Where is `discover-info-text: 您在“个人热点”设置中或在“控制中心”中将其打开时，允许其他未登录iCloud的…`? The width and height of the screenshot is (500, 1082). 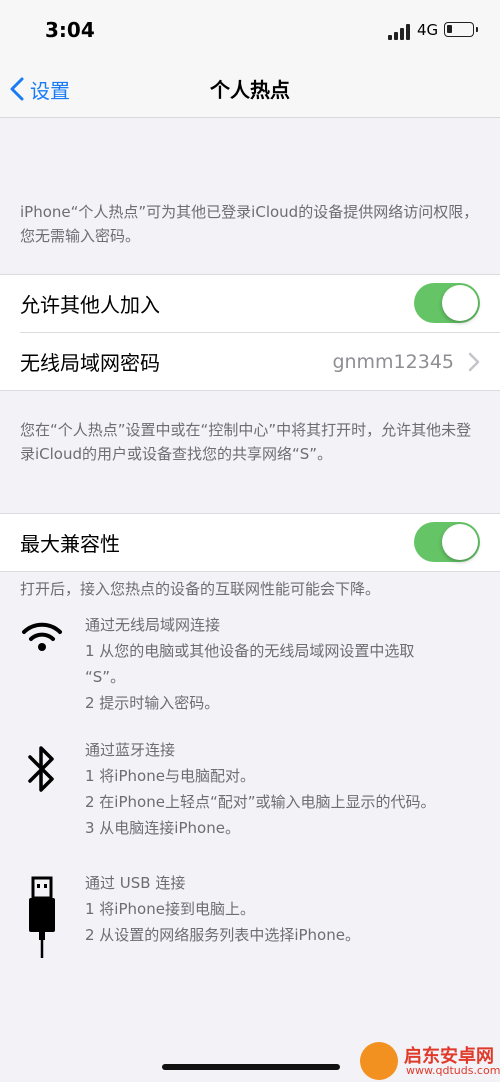
discover-info-text: 您在“个人热点”设置中或在“控制中心”中将其打开时，允许其他未登录iCloud的… is located at coordinates (246, 442).